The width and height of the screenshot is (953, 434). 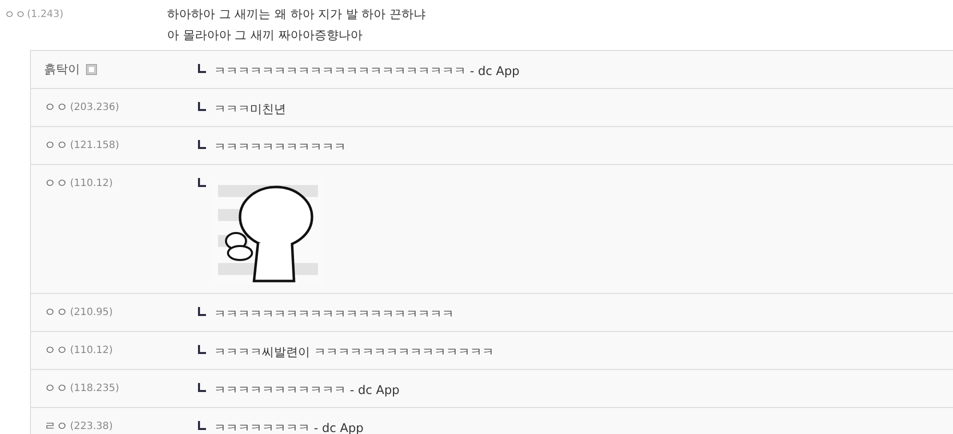 I want to click on ip-address: (118.235), so click(x=95, y=388).